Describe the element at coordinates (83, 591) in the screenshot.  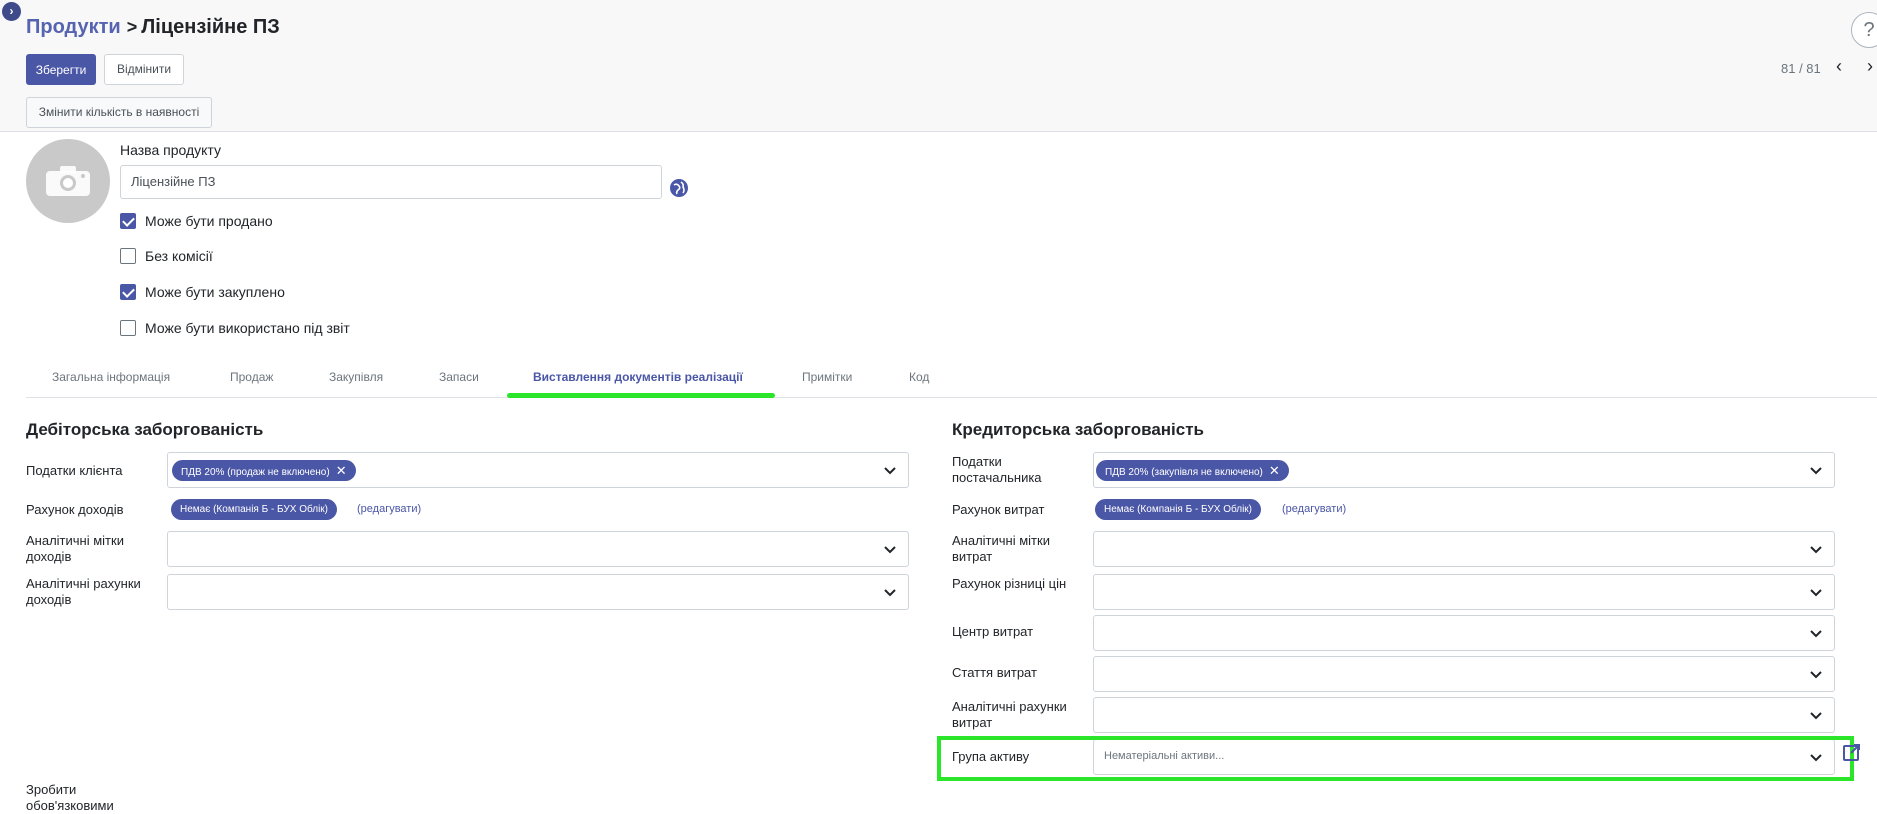
I see `income-analytic-accounts-label: Аналітичні рахунки доходів` at that location.